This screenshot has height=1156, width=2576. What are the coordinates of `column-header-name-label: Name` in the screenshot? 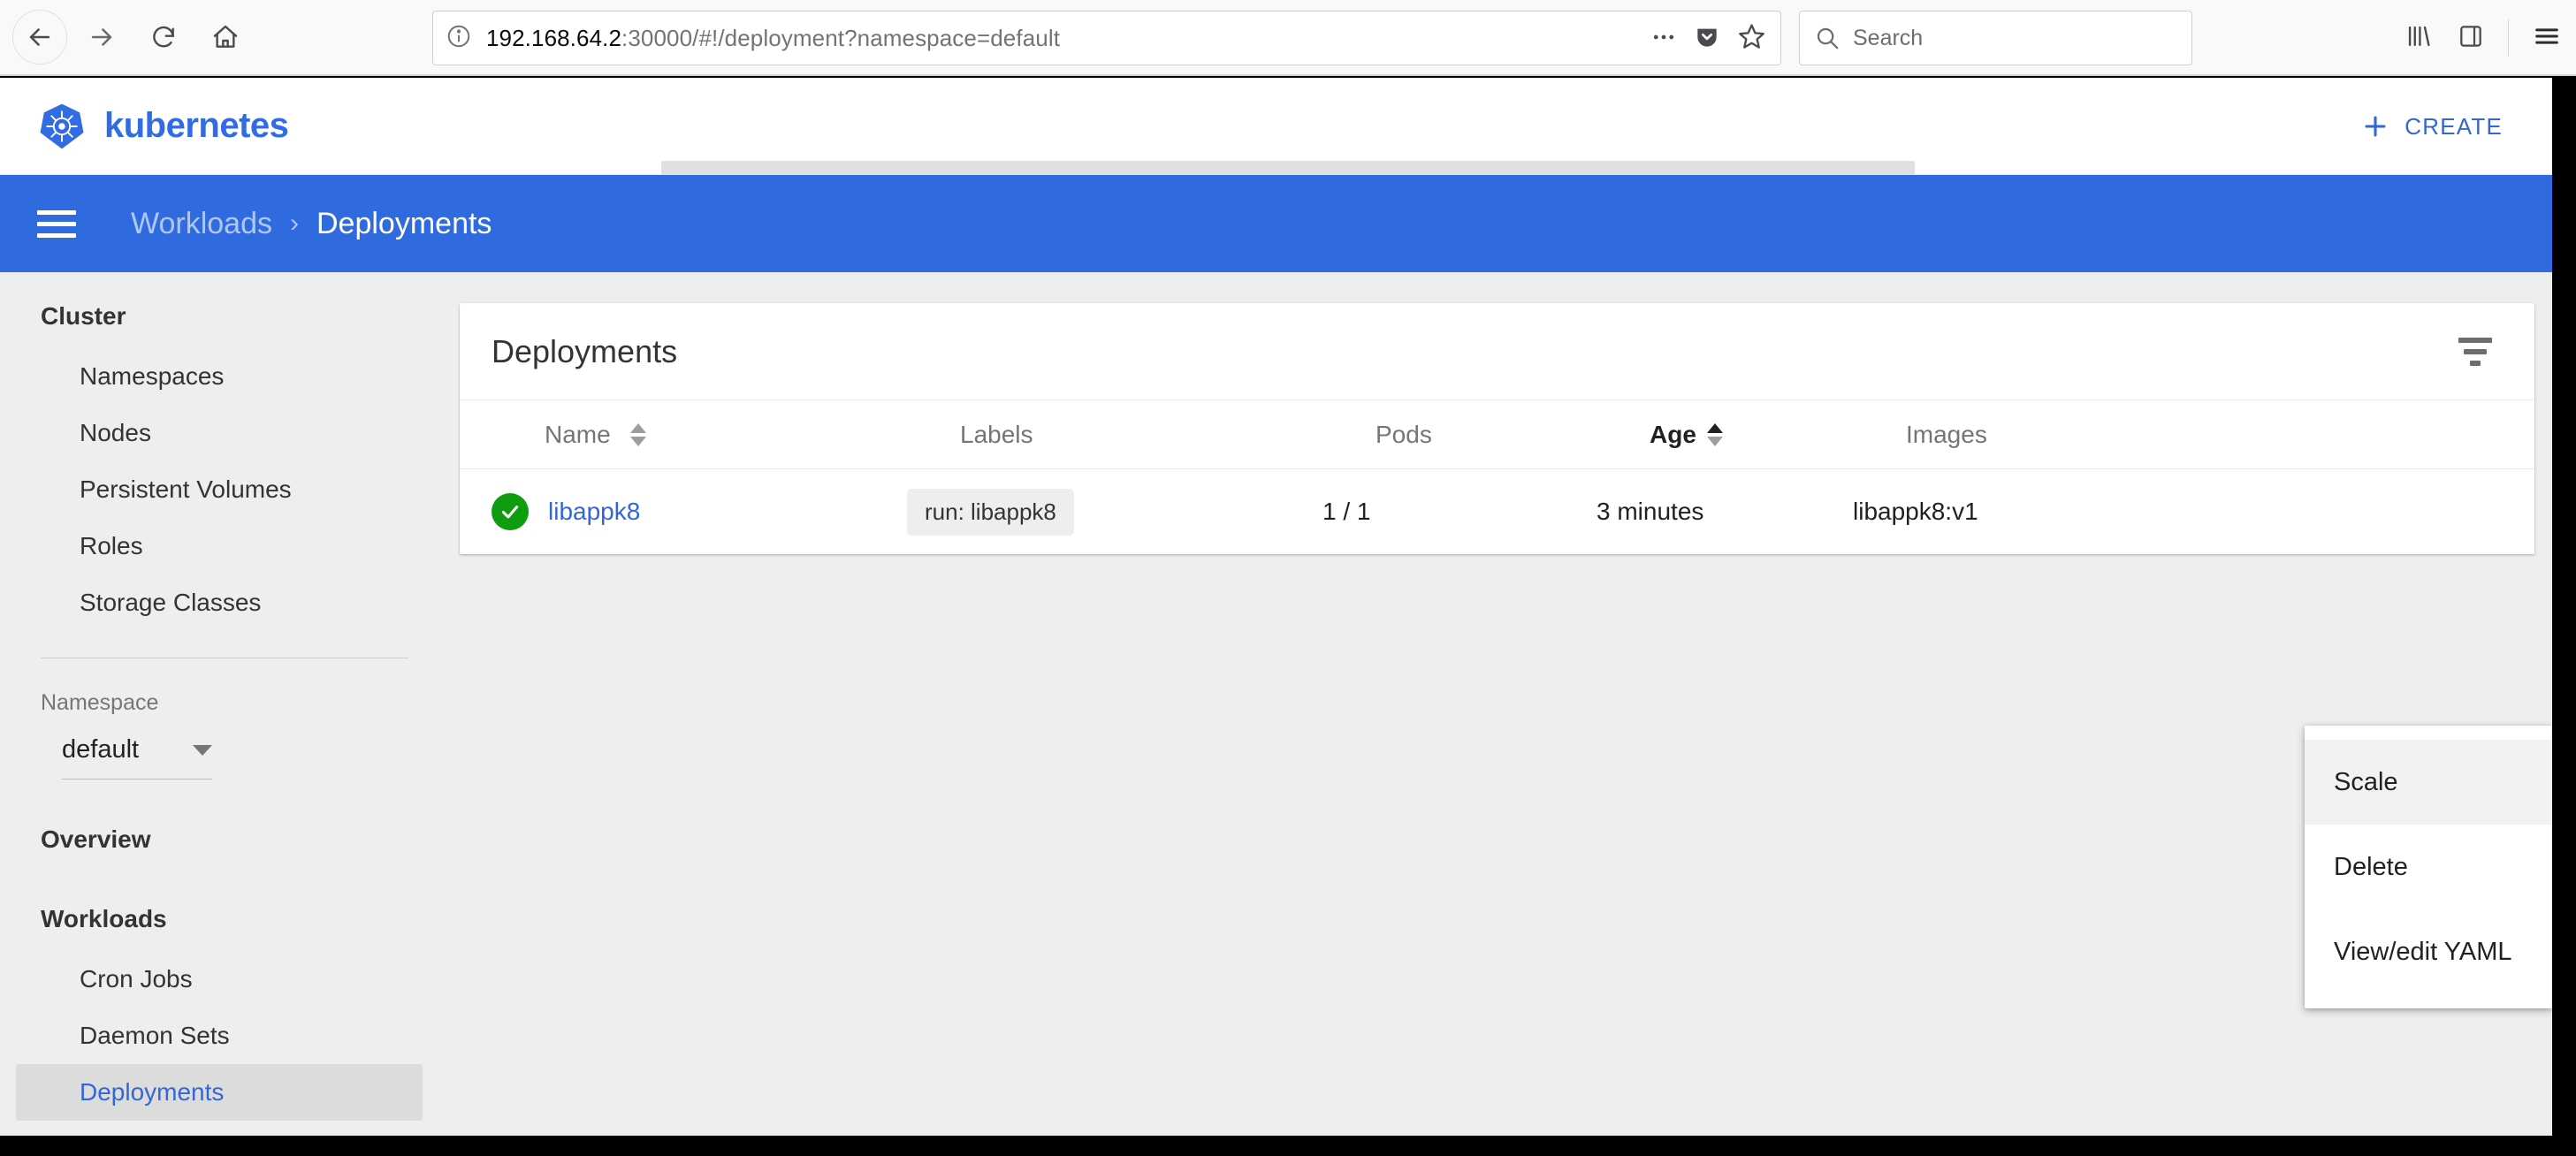 It's located at (578, 434).